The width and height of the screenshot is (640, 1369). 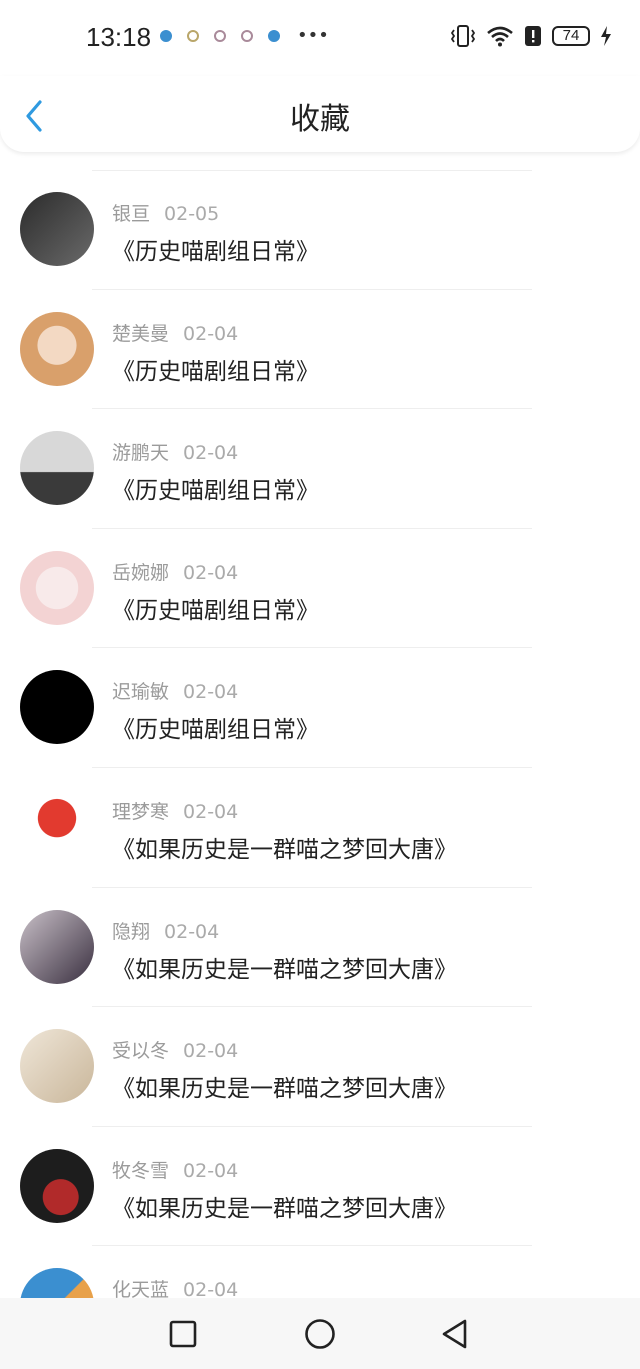 I want to click on wifi-icon, so click(x=500, y=36).